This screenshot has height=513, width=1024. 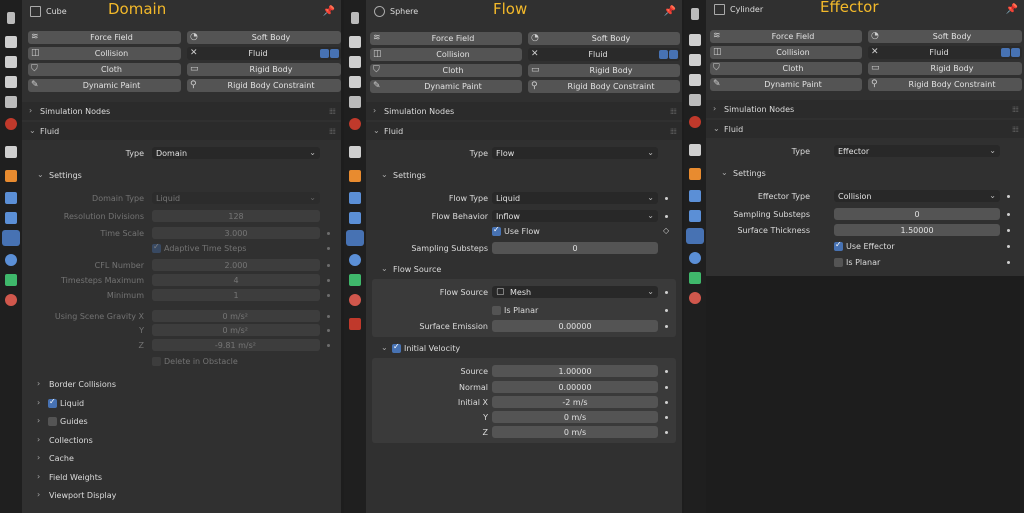 I want to click on resolution-divisions-field: 128, so click(x=236, y=216).